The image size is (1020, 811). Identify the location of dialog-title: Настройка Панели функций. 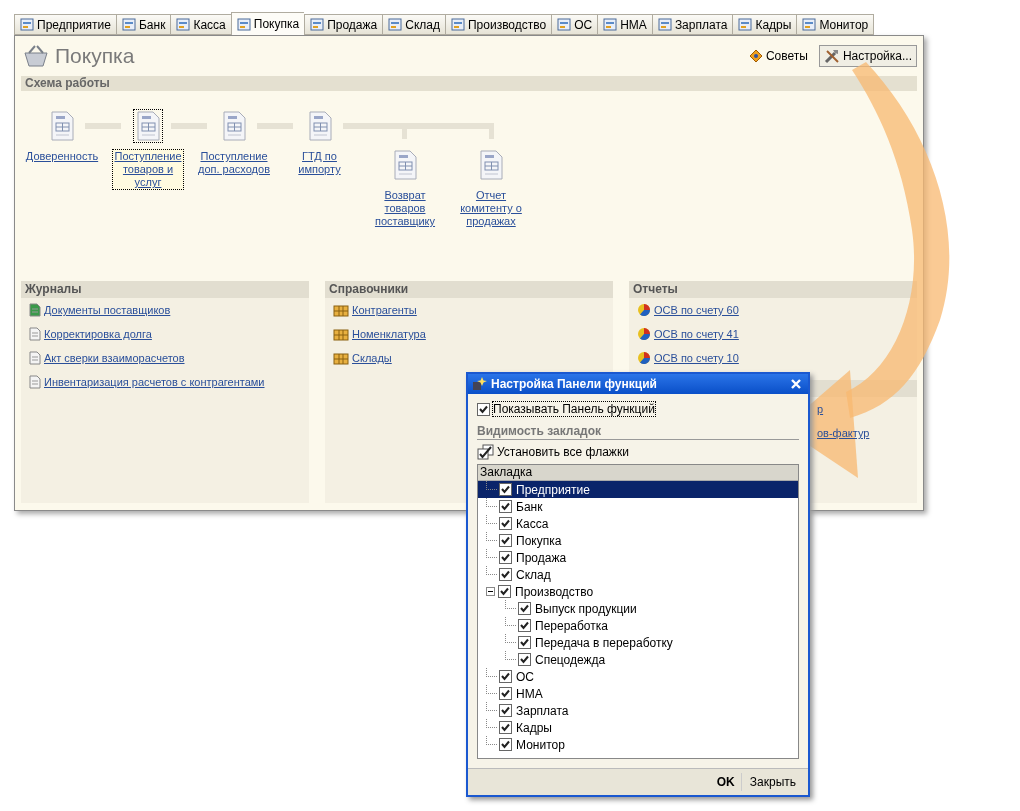
(574, 384).